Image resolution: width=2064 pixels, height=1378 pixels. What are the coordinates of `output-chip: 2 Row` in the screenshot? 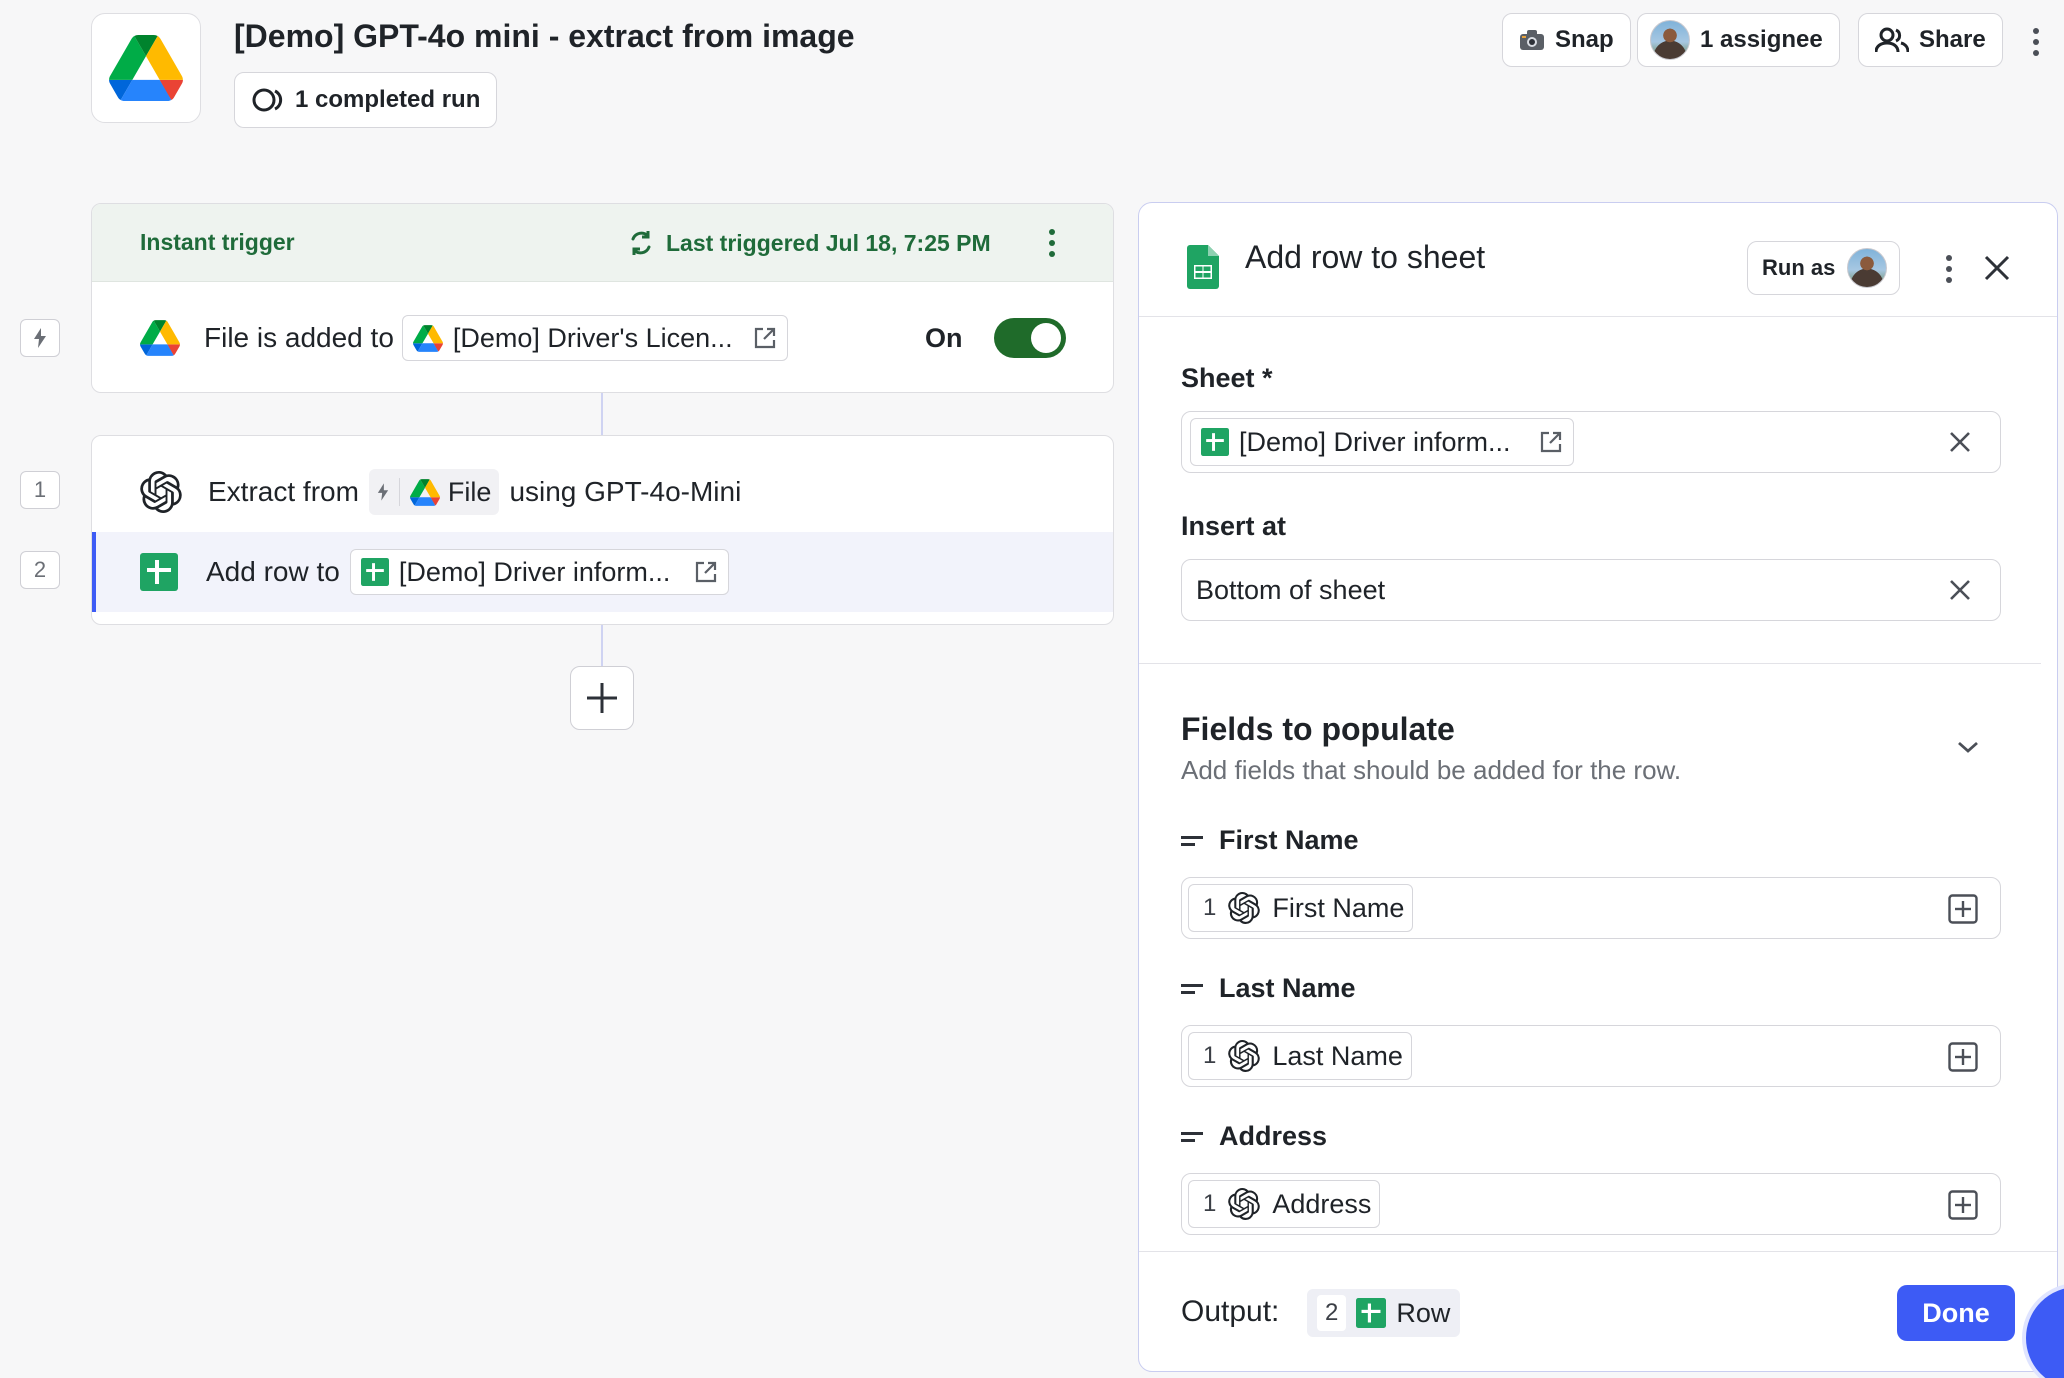 It's located at (1384, 1313).